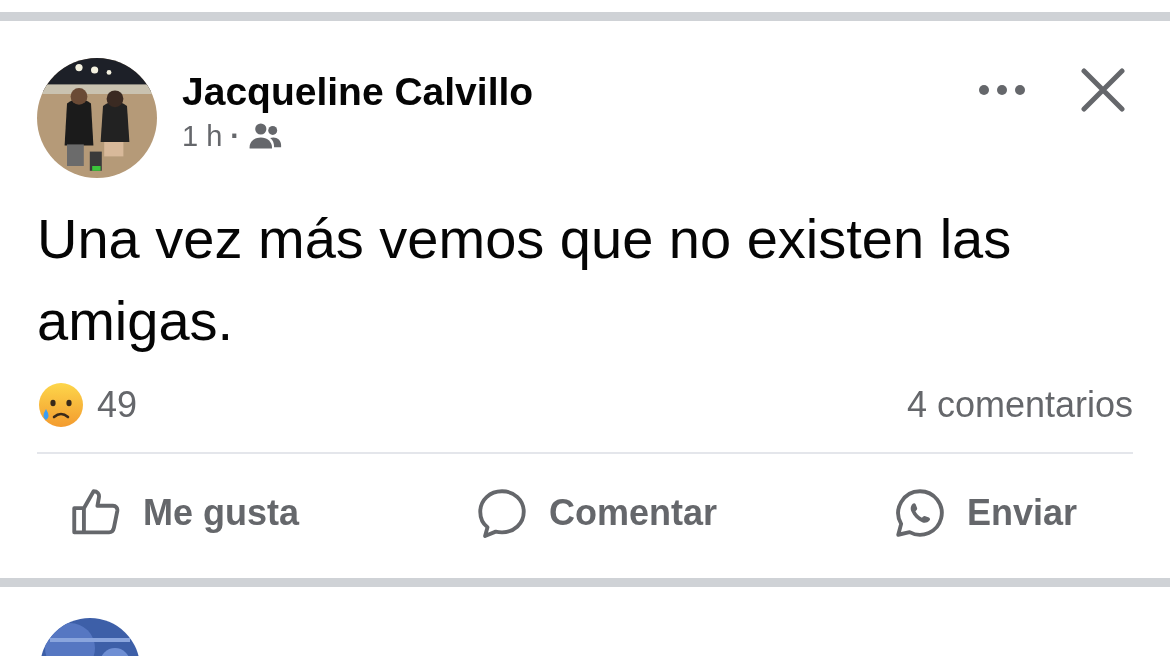 Image resolution: width=1170 pixels, height=656 pixels. Describe the element at coordinates (196, 513) in the screenshot. I see `like-button: Me gusta` at that location.